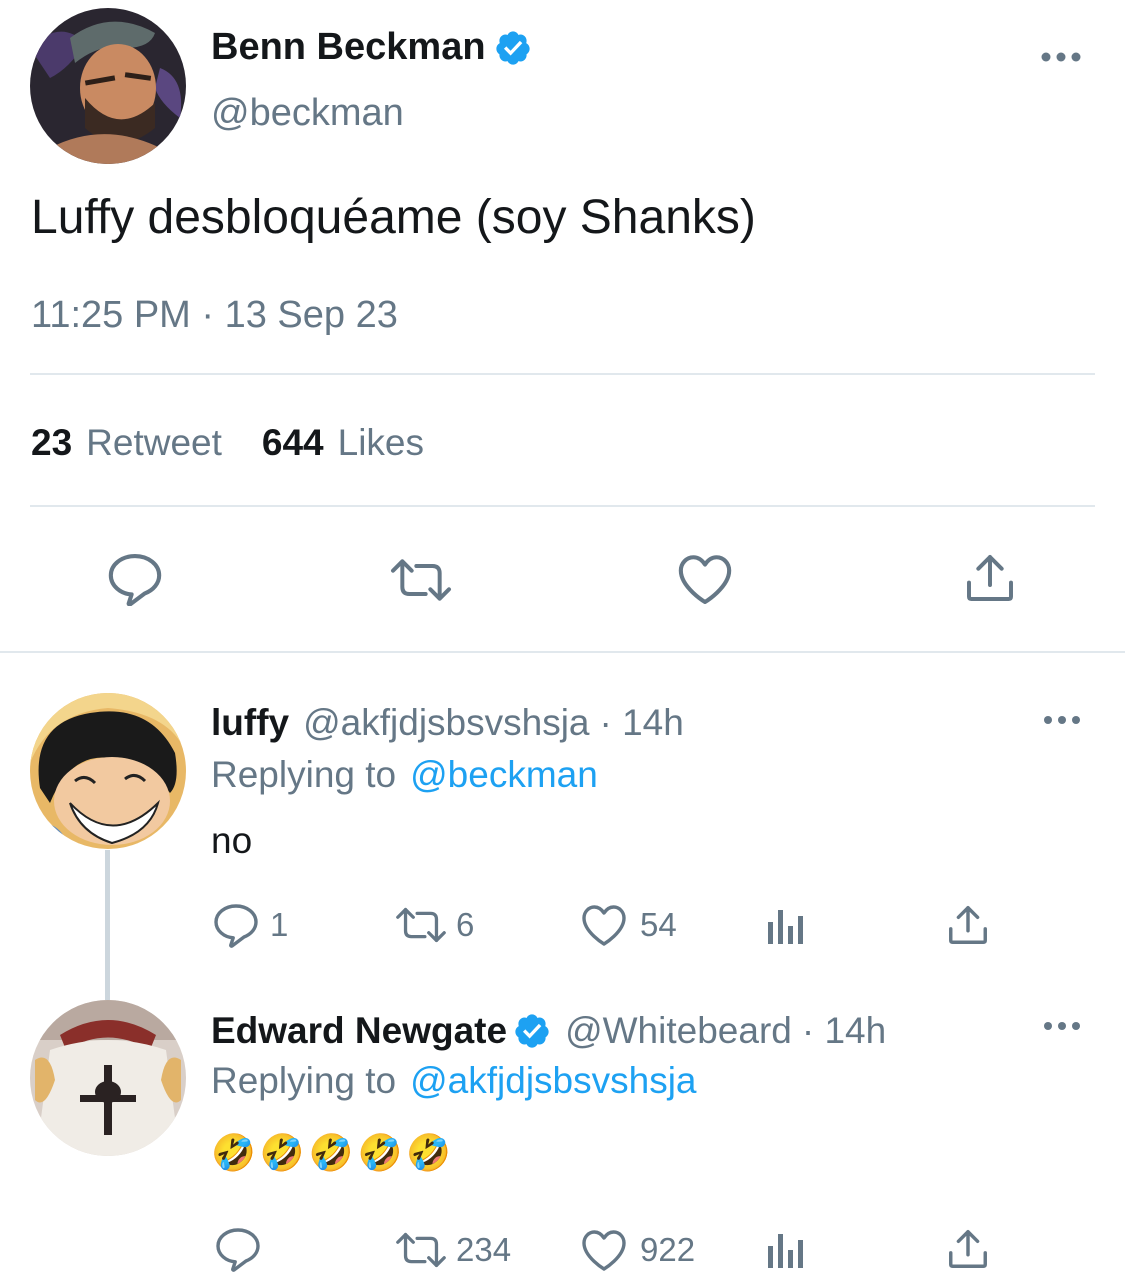  I want to click on retweet-action: 234, so click(451, 1250).